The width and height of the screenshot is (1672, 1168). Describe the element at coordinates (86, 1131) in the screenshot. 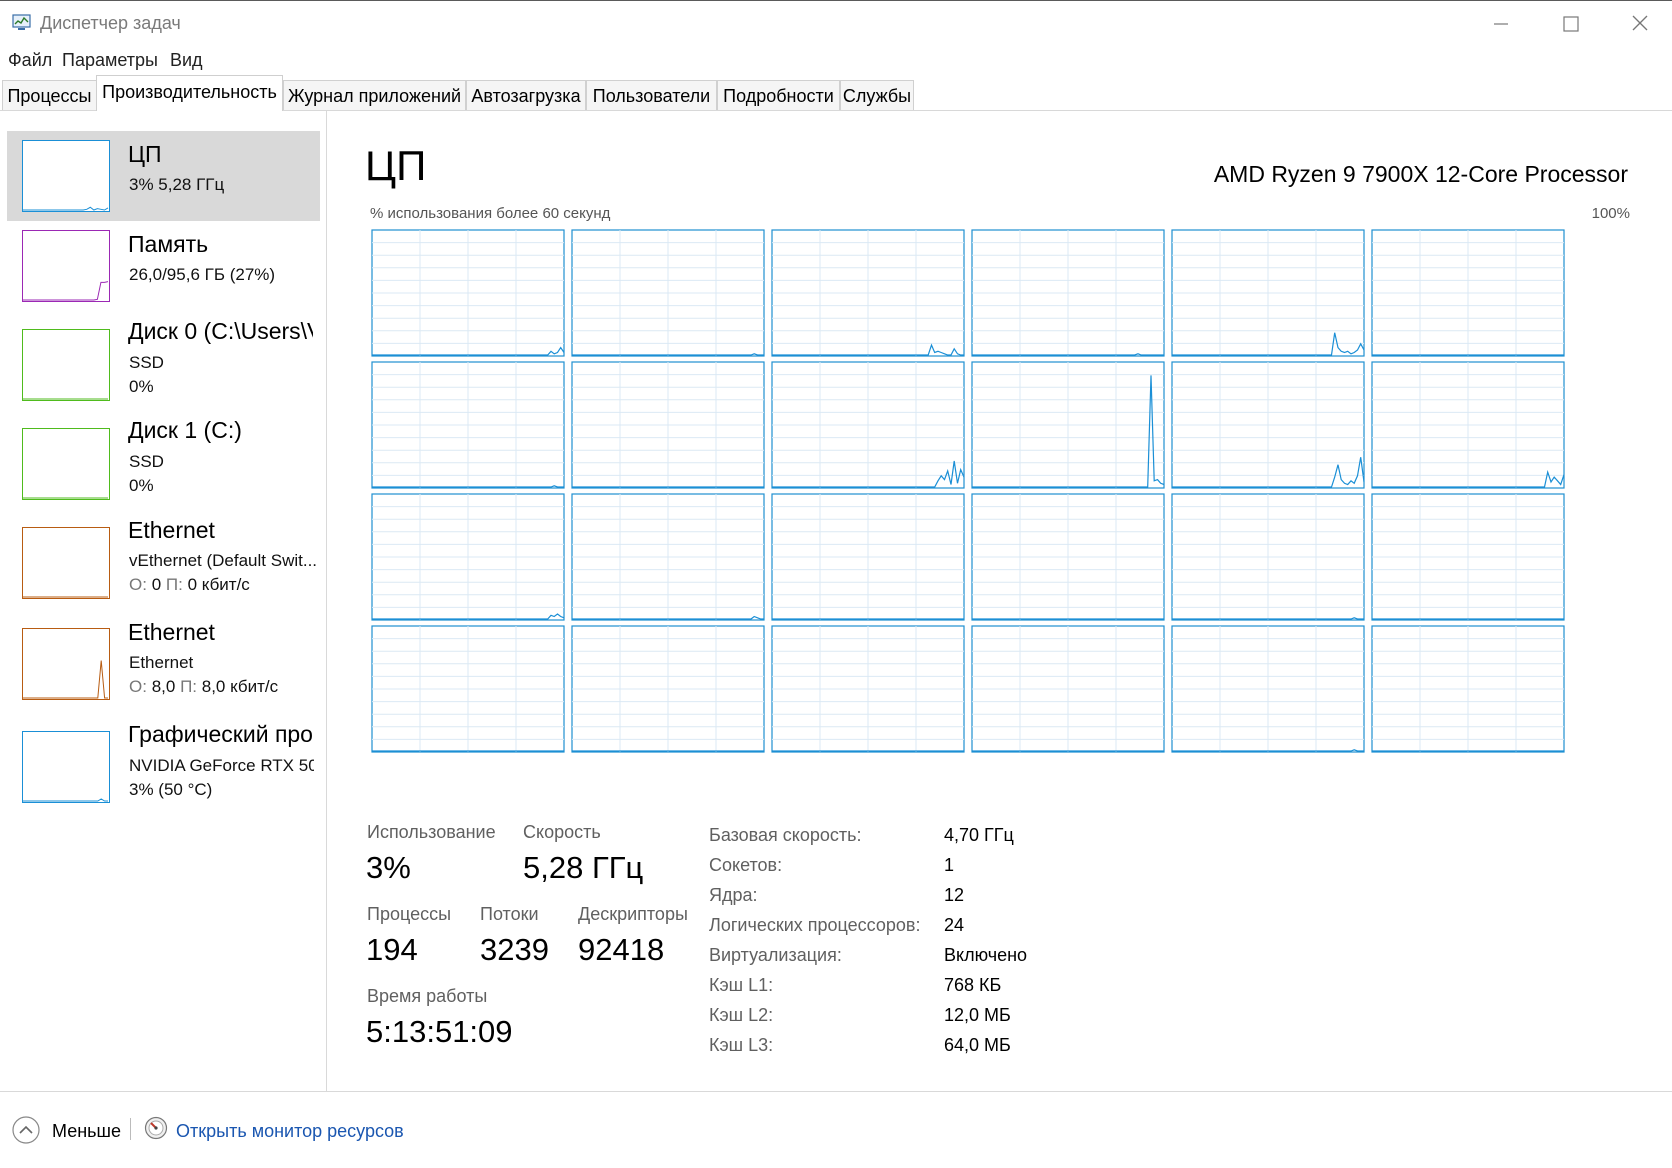

I see `fewer-details-label: Меньше` at that location.